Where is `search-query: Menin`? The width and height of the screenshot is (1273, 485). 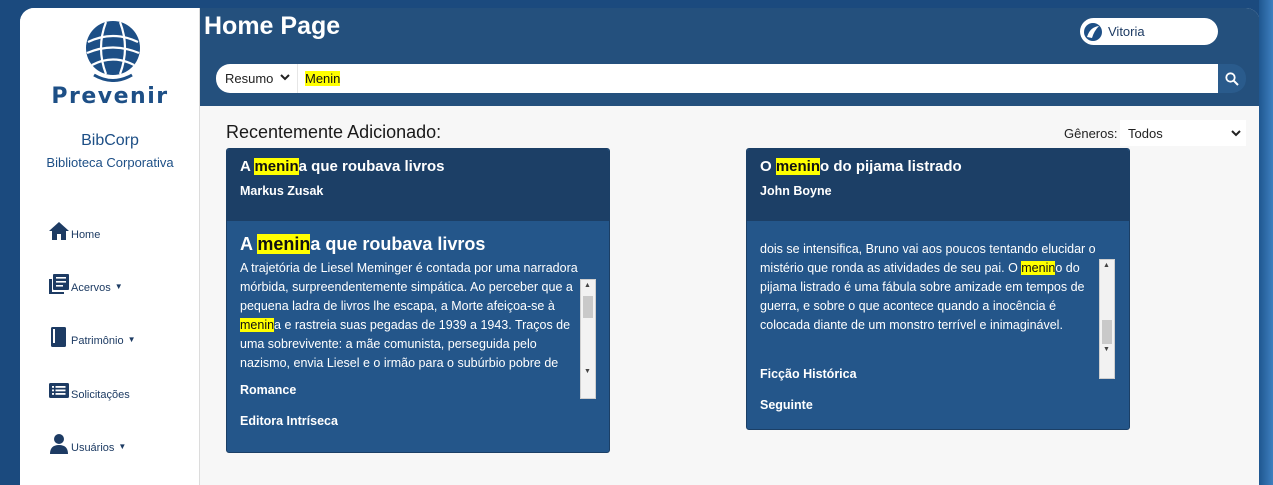 search-query: Menin is located at coordinates (323, 78).